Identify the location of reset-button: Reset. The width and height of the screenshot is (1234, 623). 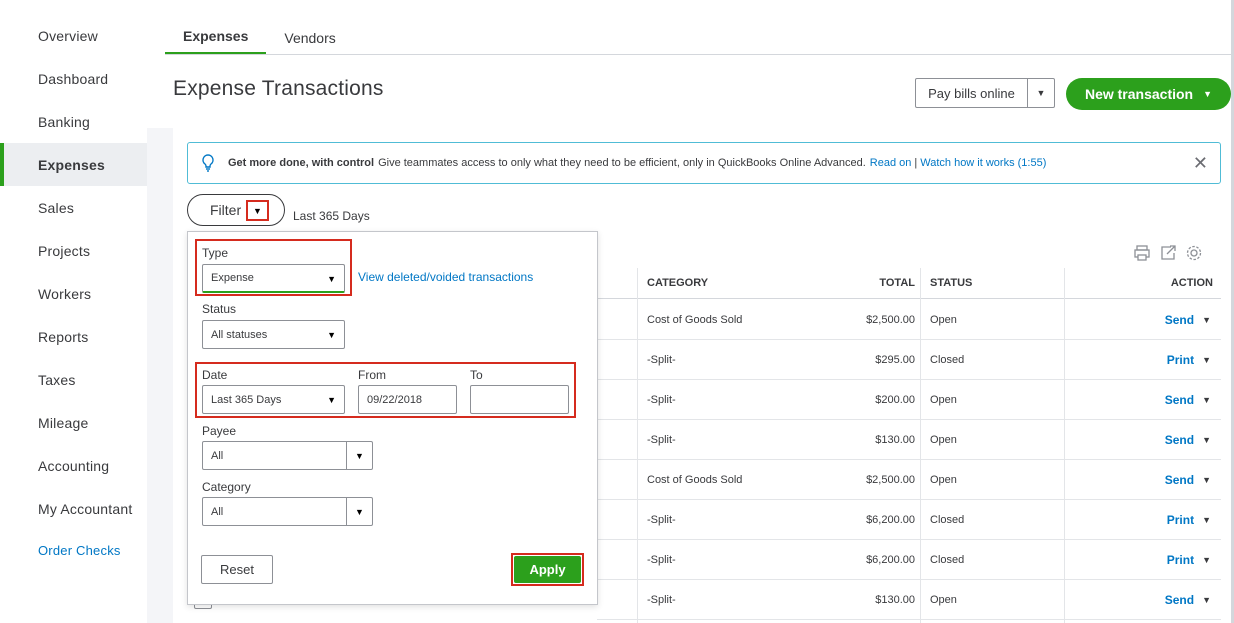
(237, 569).